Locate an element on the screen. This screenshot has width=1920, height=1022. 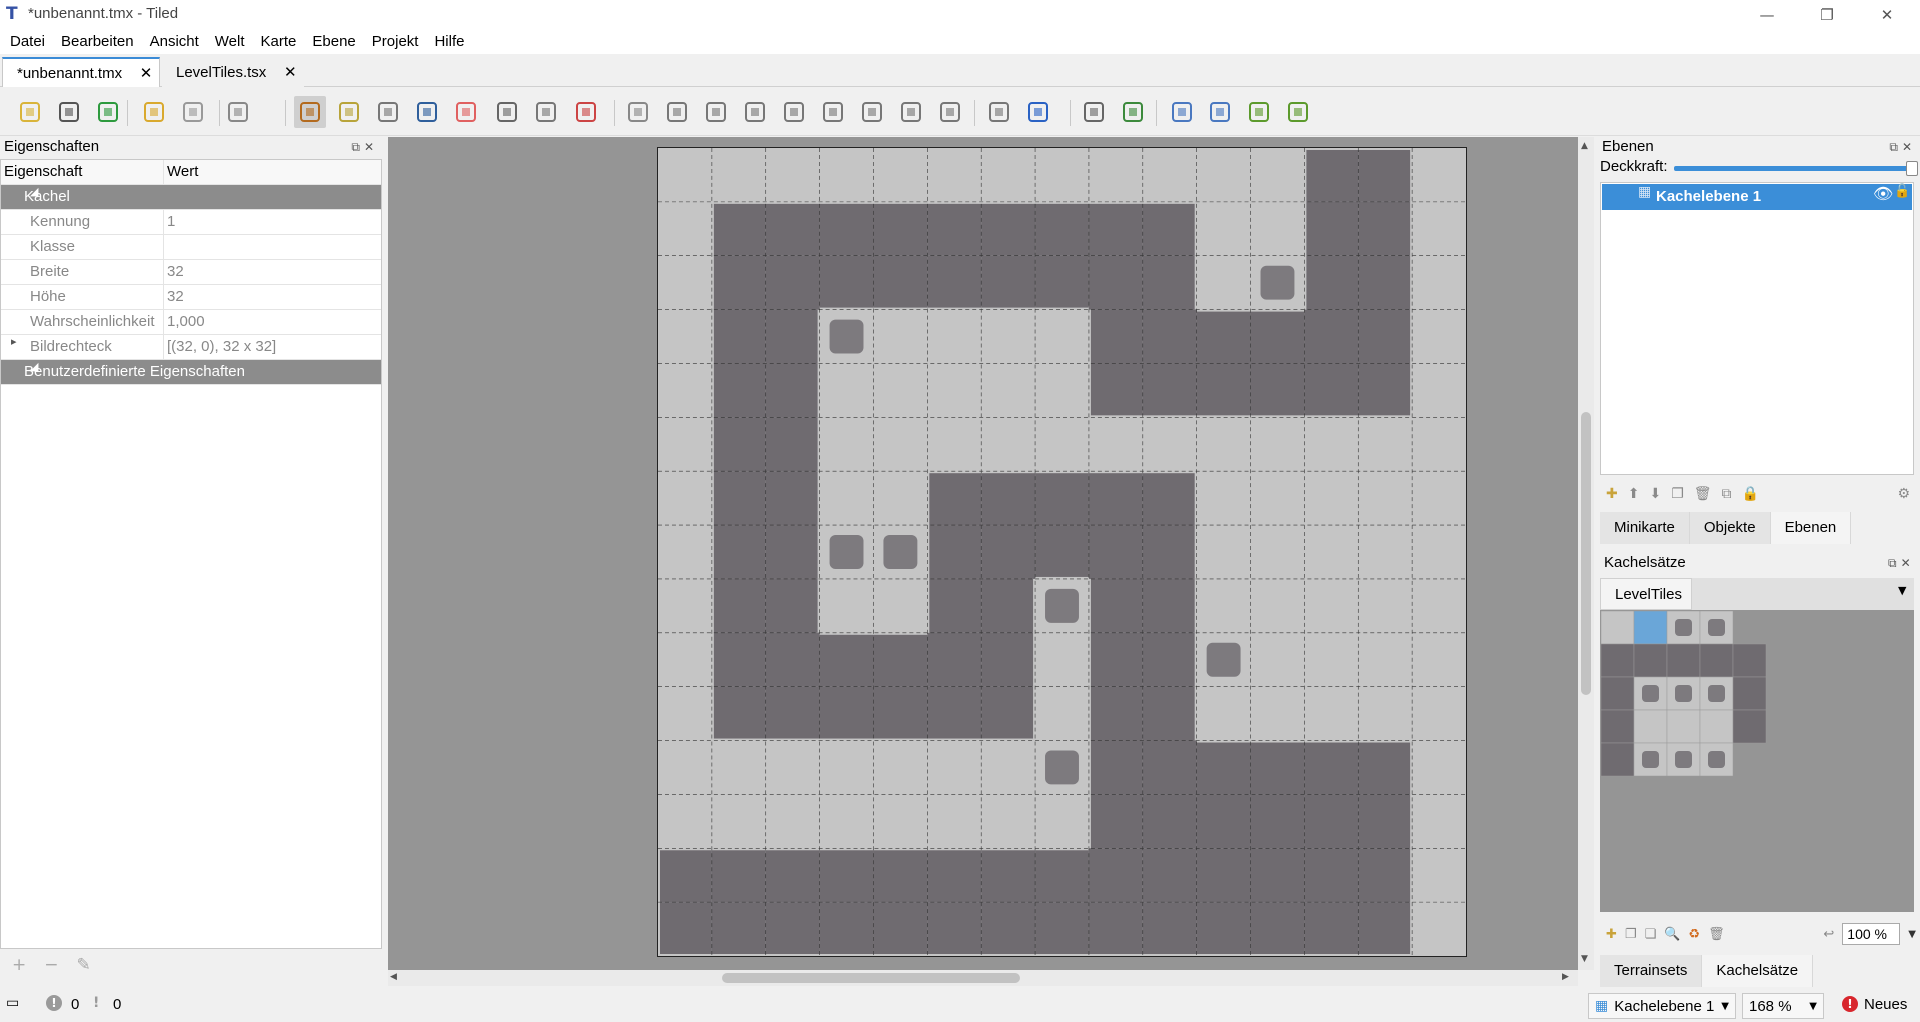
embed-tileset-icon: ❐ is located at coordinates (1631, 934).